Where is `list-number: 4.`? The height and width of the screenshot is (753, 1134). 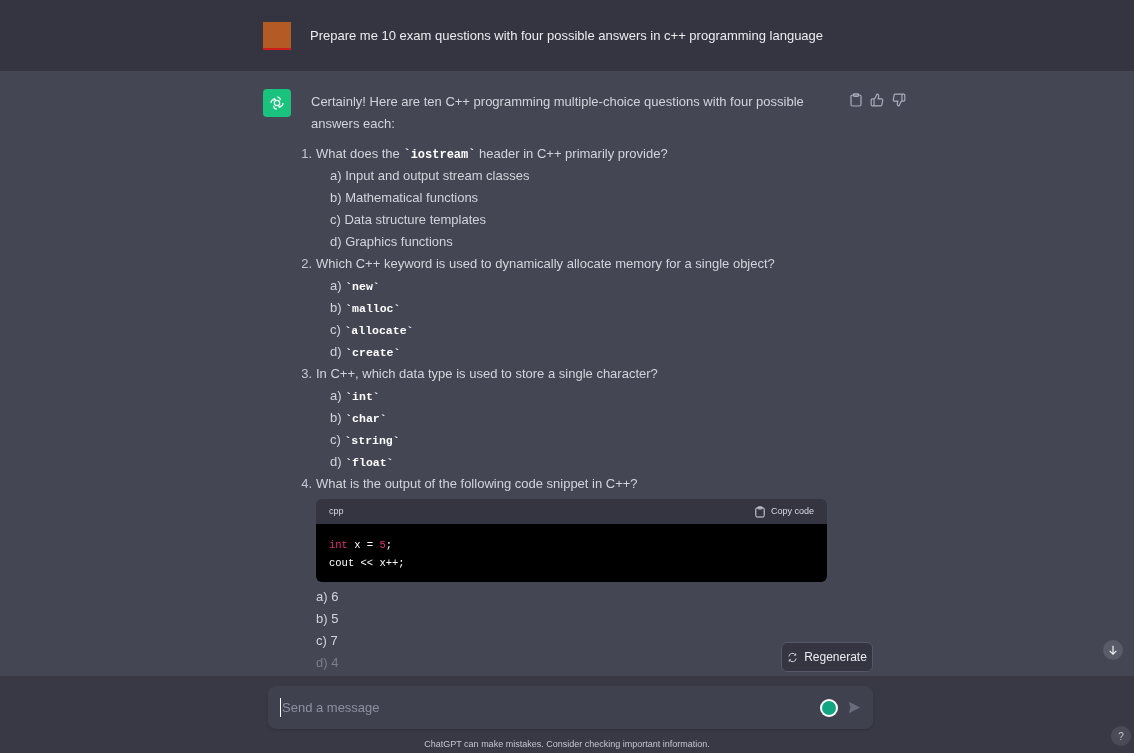 list-number: 4. is located at coordinates (306, 484).